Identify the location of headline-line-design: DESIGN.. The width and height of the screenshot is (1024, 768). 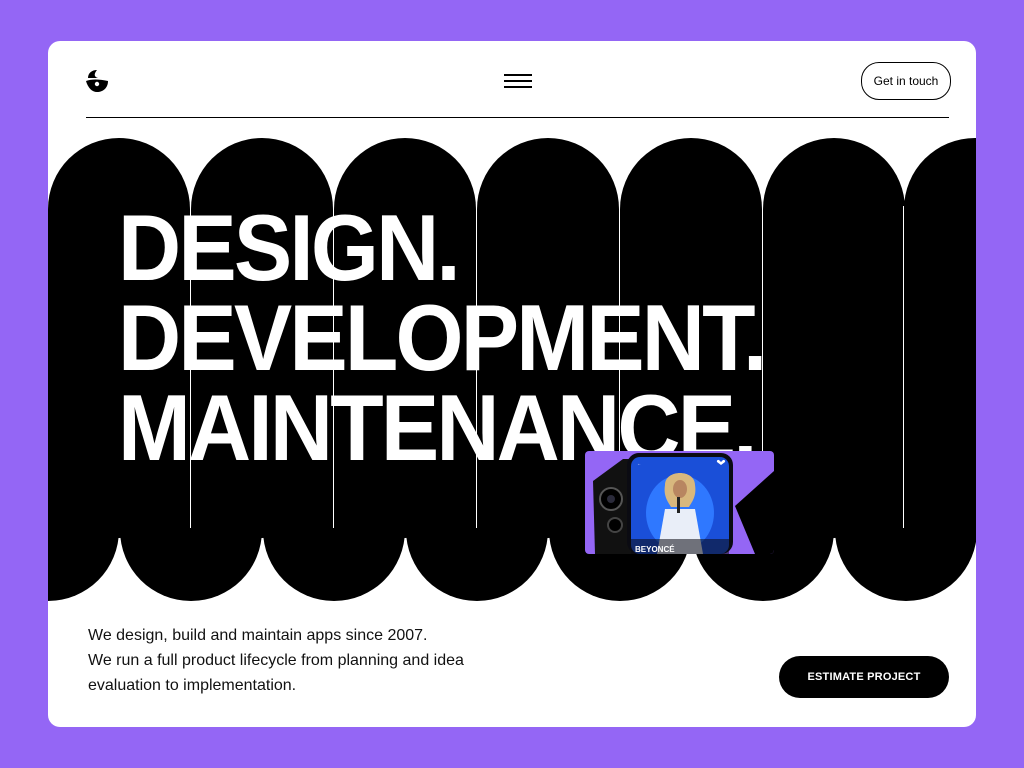
(289, 247).